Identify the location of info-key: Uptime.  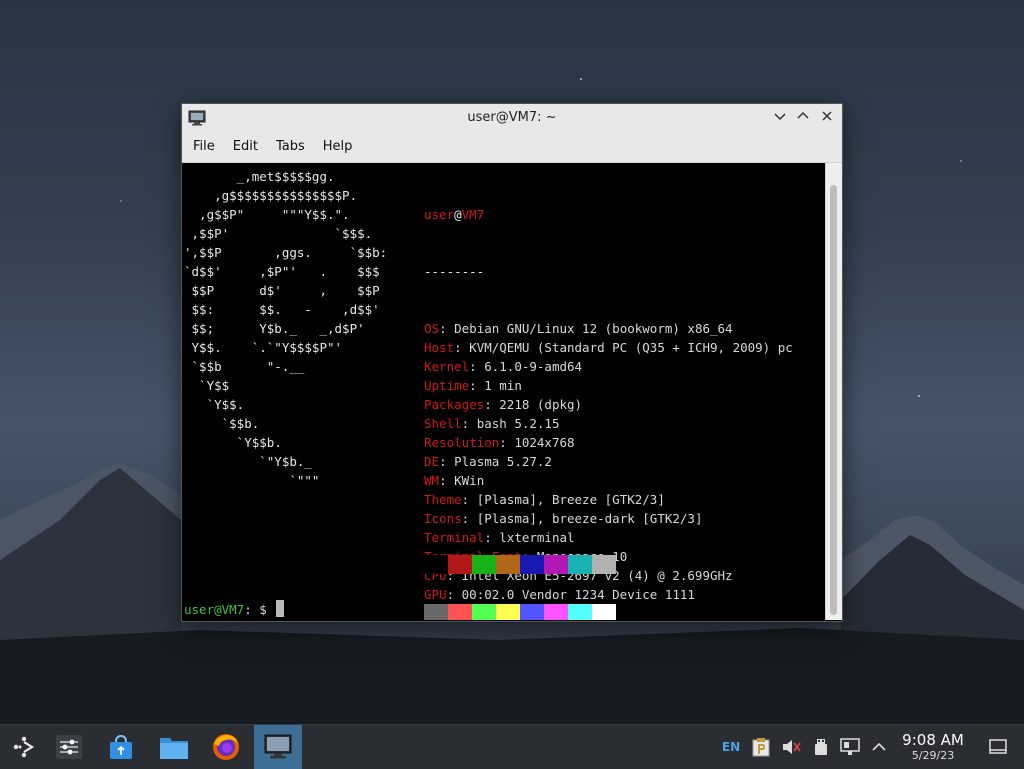
(447, 385).